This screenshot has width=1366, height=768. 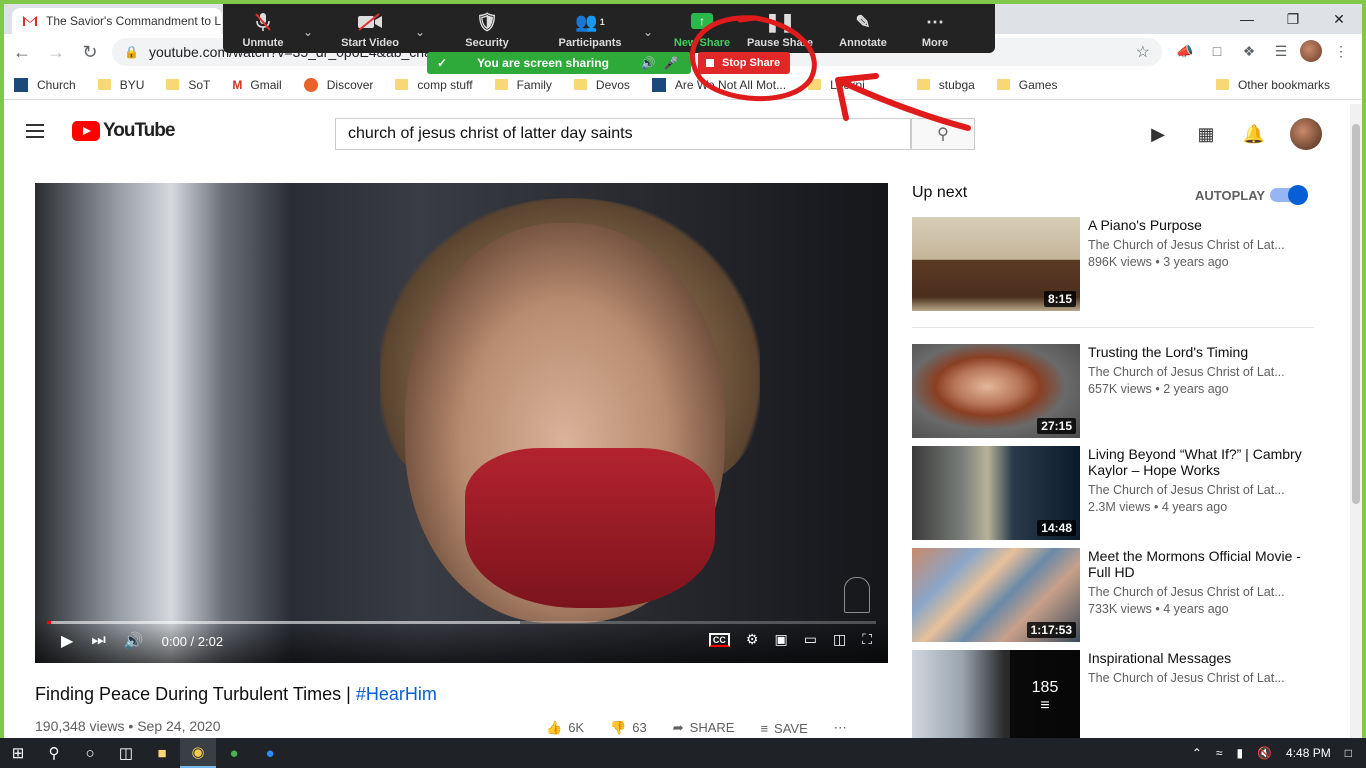 I want to click on pause-share-button: ❚❚ Pause Share, so click(x=780, y=28).